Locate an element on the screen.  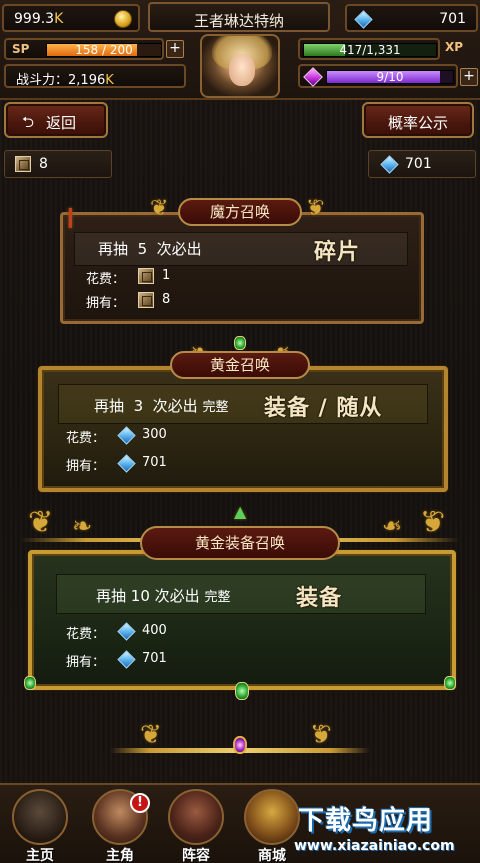
sp-bar-frame: SP 158 / 200 is located at coordinates (84, 49).